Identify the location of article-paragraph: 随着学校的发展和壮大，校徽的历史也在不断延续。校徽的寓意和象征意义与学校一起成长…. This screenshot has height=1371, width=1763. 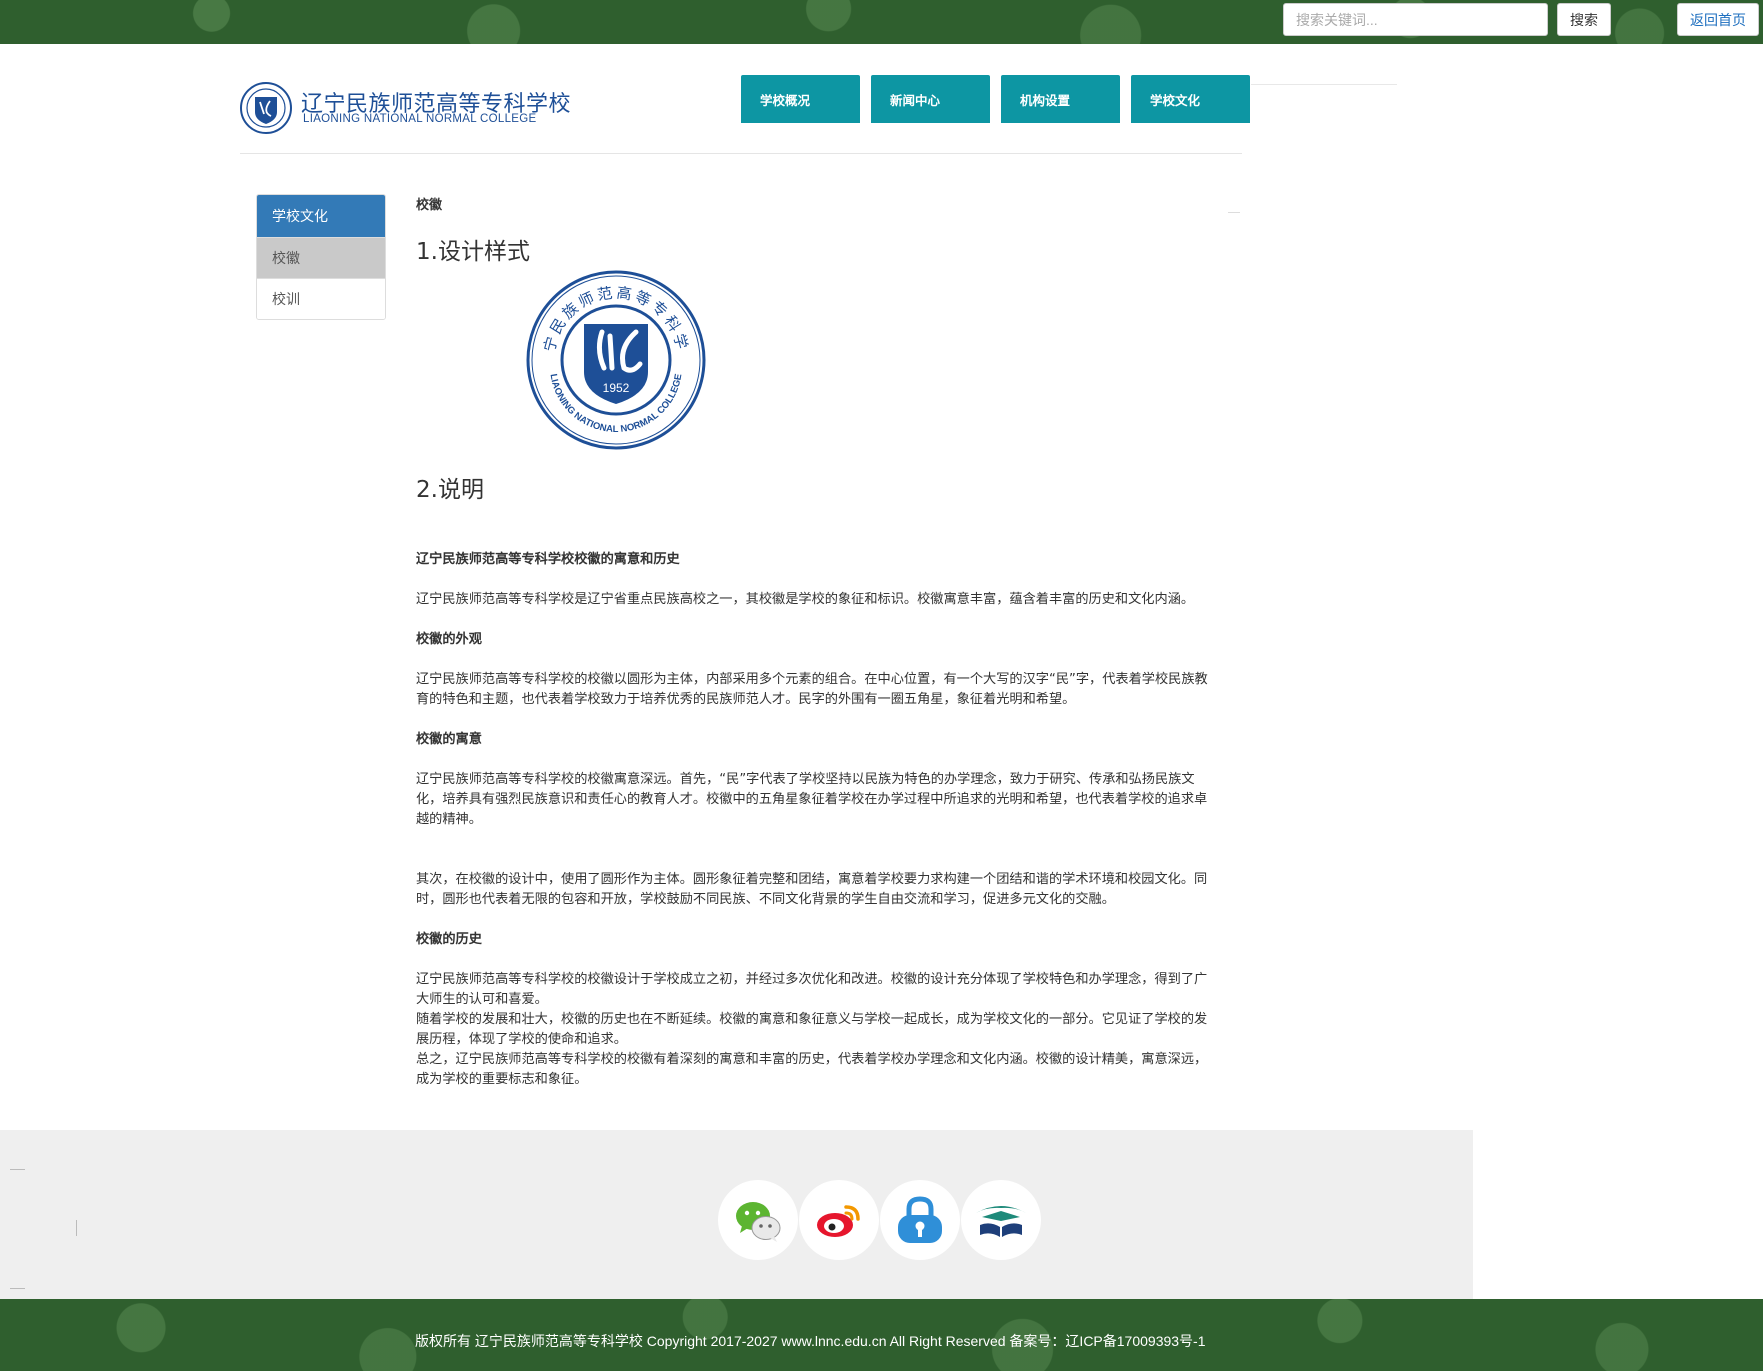
(812, 1029).